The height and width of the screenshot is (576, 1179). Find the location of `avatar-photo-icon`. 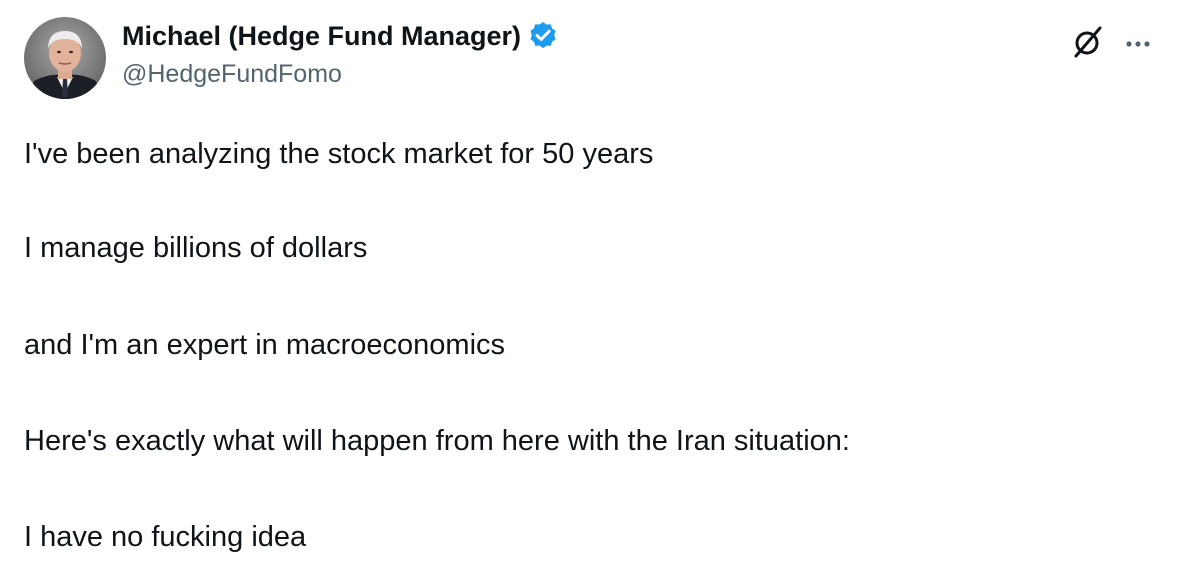

avatar-photo-icon is located at coordinates (65, 58).